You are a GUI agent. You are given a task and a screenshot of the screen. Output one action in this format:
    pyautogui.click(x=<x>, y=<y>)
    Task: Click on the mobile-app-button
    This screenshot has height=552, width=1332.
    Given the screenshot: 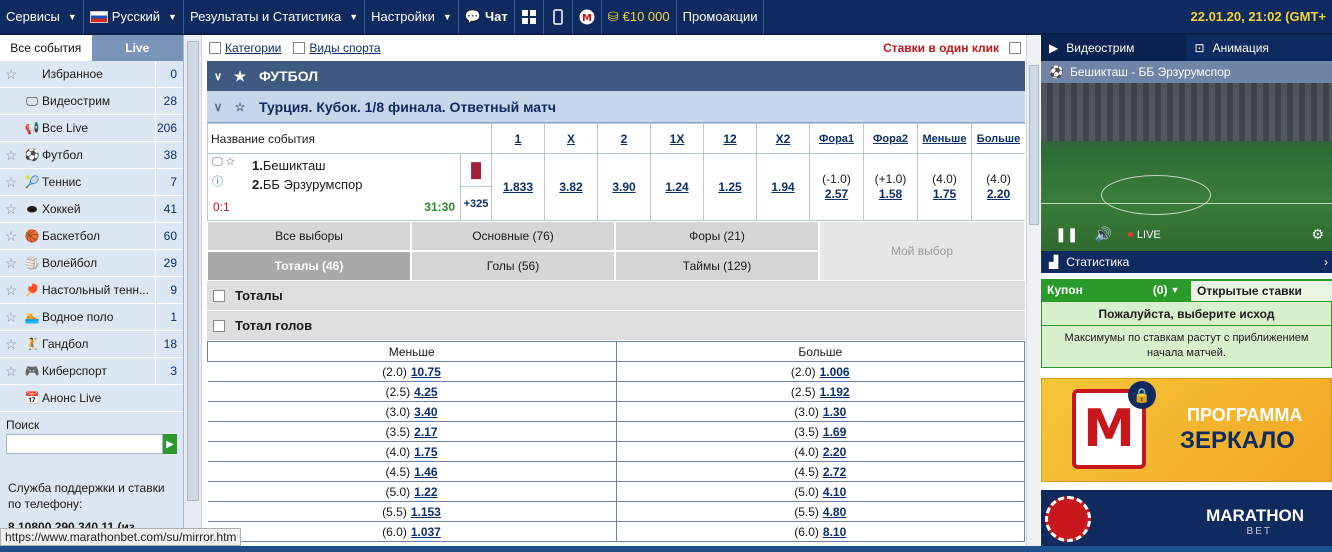 What is the action you would take?
    pyautogui.click(x=558, y=17)
    